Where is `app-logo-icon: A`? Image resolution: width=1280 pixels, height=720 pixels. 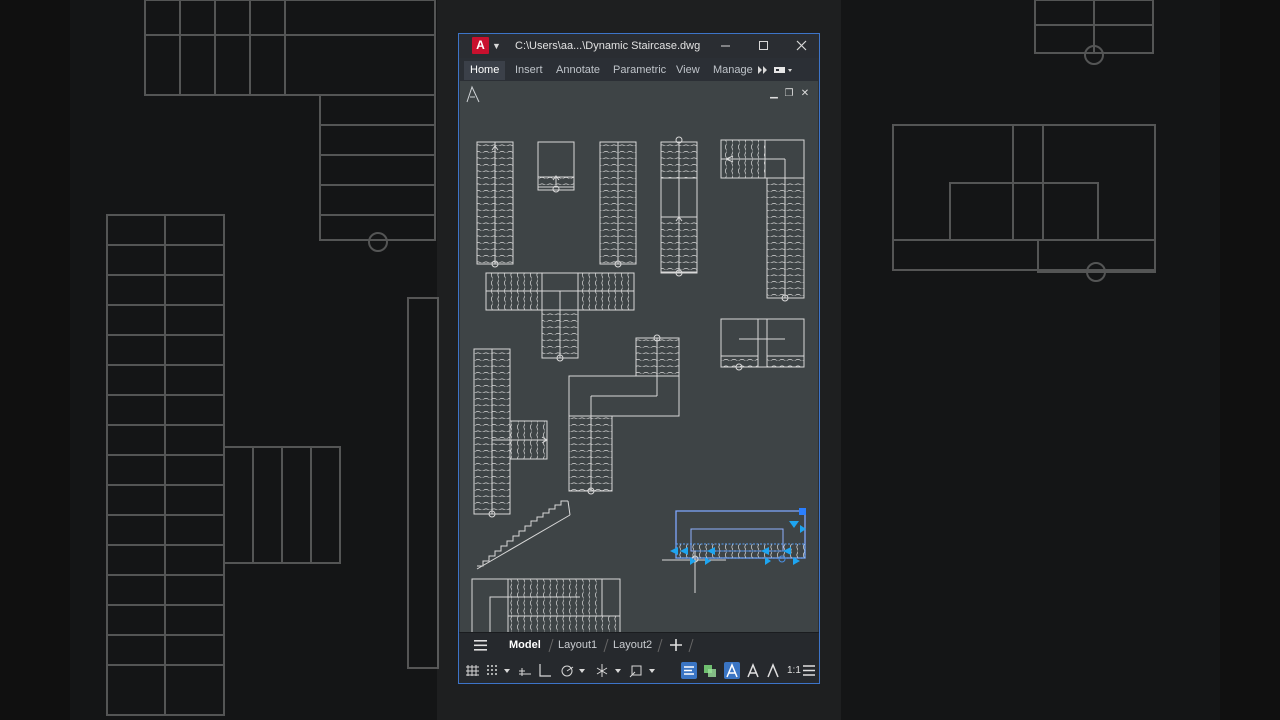 app-logo-icon: A is located at coordinates (480, 45).